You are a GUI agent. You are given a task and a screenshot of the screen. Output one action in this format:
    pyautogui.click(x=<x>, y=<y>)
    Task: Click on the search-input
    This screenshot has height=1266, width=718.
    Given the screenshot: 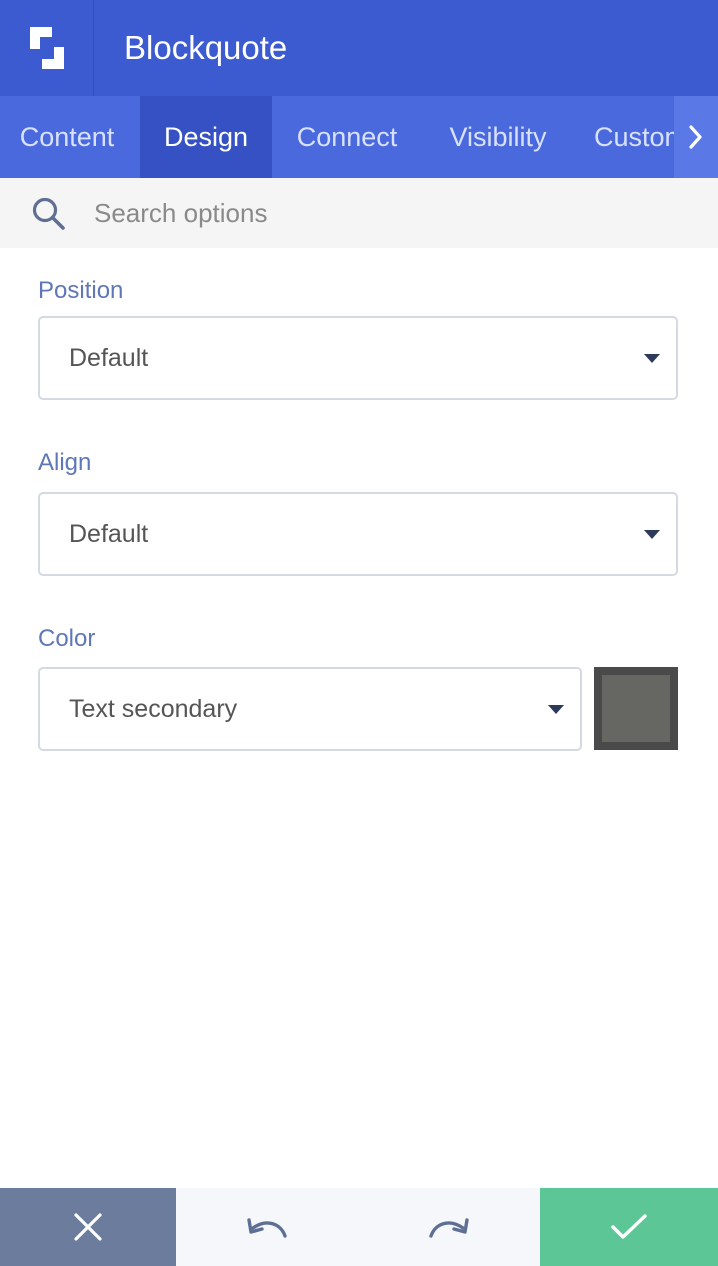 What is the action you would take?
    pyautogui.click(x=374, y=213)
    